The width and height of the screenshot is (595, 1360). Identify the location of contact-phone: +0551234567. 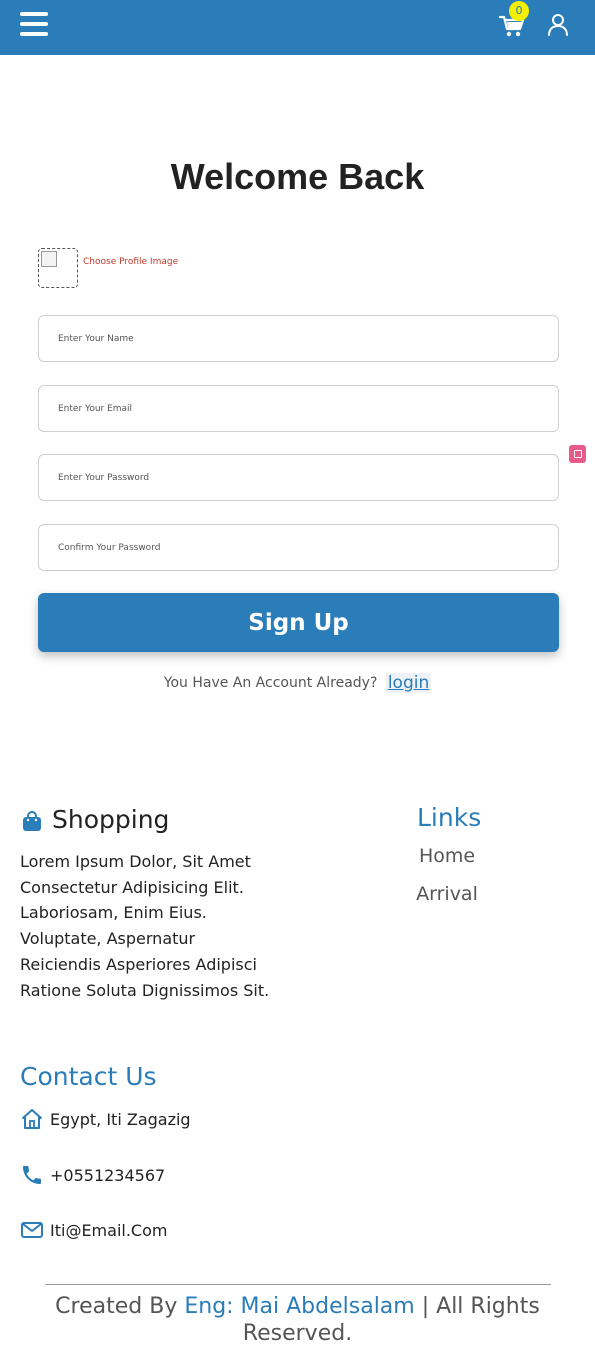
(92, 1175).